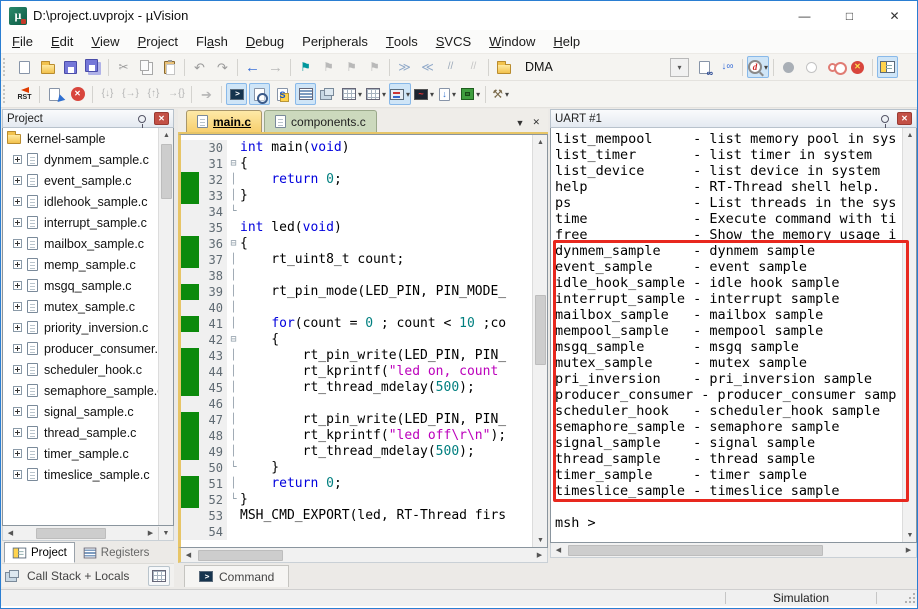 The height and width of the screenshot is (609, 918). I want to click on outdent-button: ≪, so click(427, 67).